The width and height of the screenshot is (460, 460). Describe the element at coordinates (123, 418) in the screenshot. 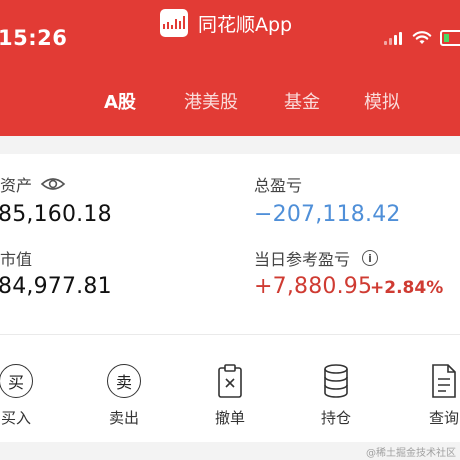

I see `sell-label: 卖出` at that location.